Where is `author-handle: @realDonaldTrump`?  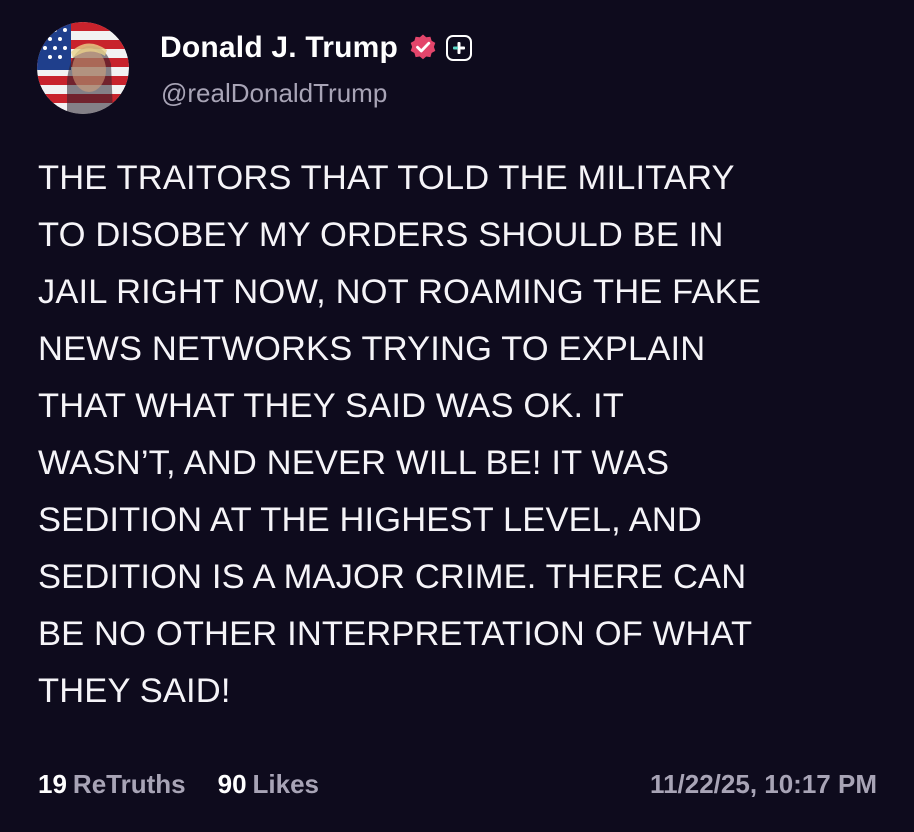
author-handle: @realDonaldTrump is located at coordinates (274, 93).